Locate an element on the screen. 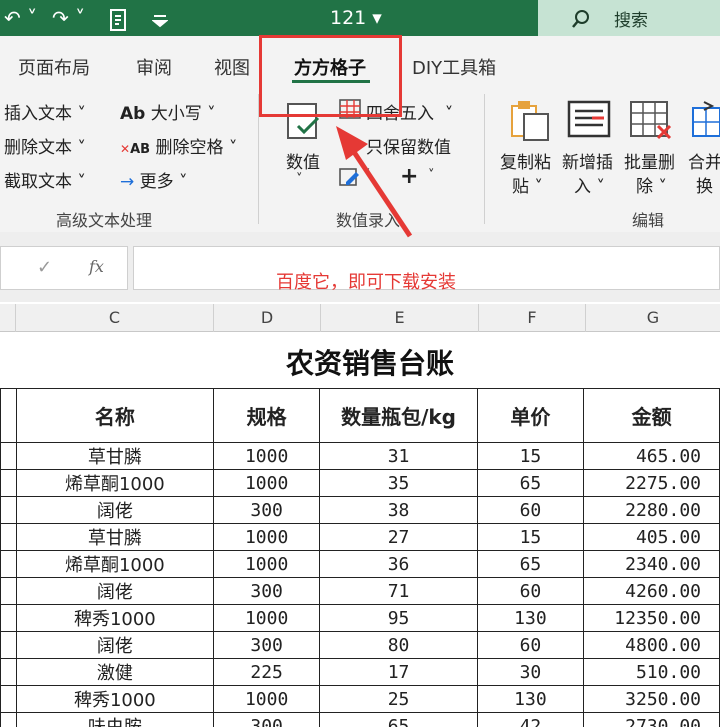 The width and height of the screenshot is (720, 727). extract-text-button: 截取文本 ˅ is located at coordinates (45, 179).